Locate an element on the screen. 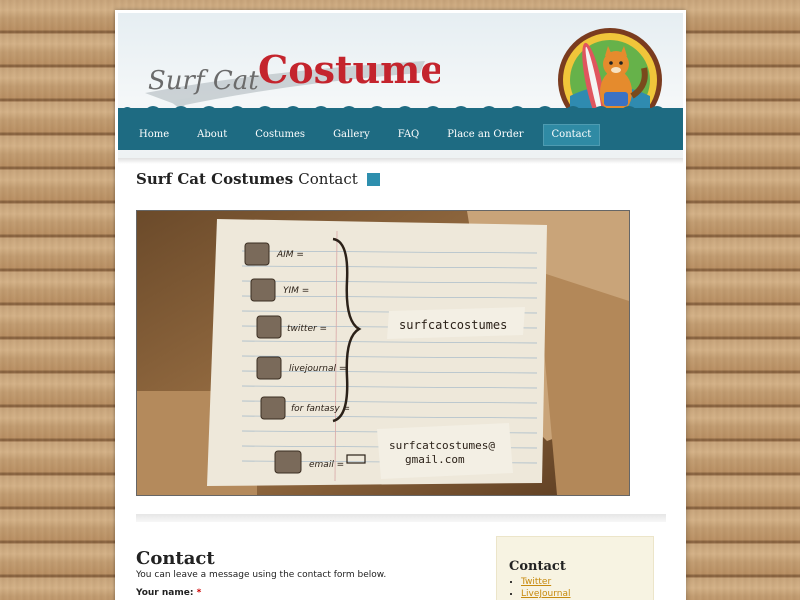 Image resolution: width=800 pixels, height=600 pixels. hero-handle-text: surfcatcostumes is located at coordinates (453, 325).